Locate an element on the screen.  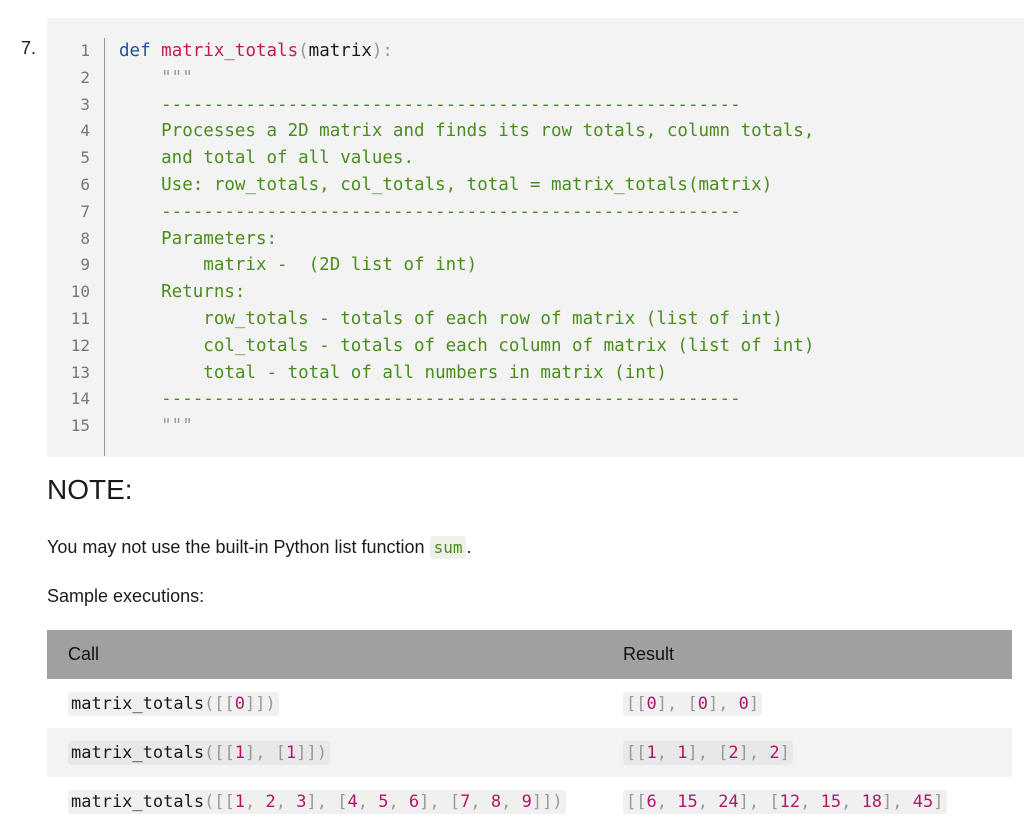
line-number: 4 is located at coordinates (85, 131).